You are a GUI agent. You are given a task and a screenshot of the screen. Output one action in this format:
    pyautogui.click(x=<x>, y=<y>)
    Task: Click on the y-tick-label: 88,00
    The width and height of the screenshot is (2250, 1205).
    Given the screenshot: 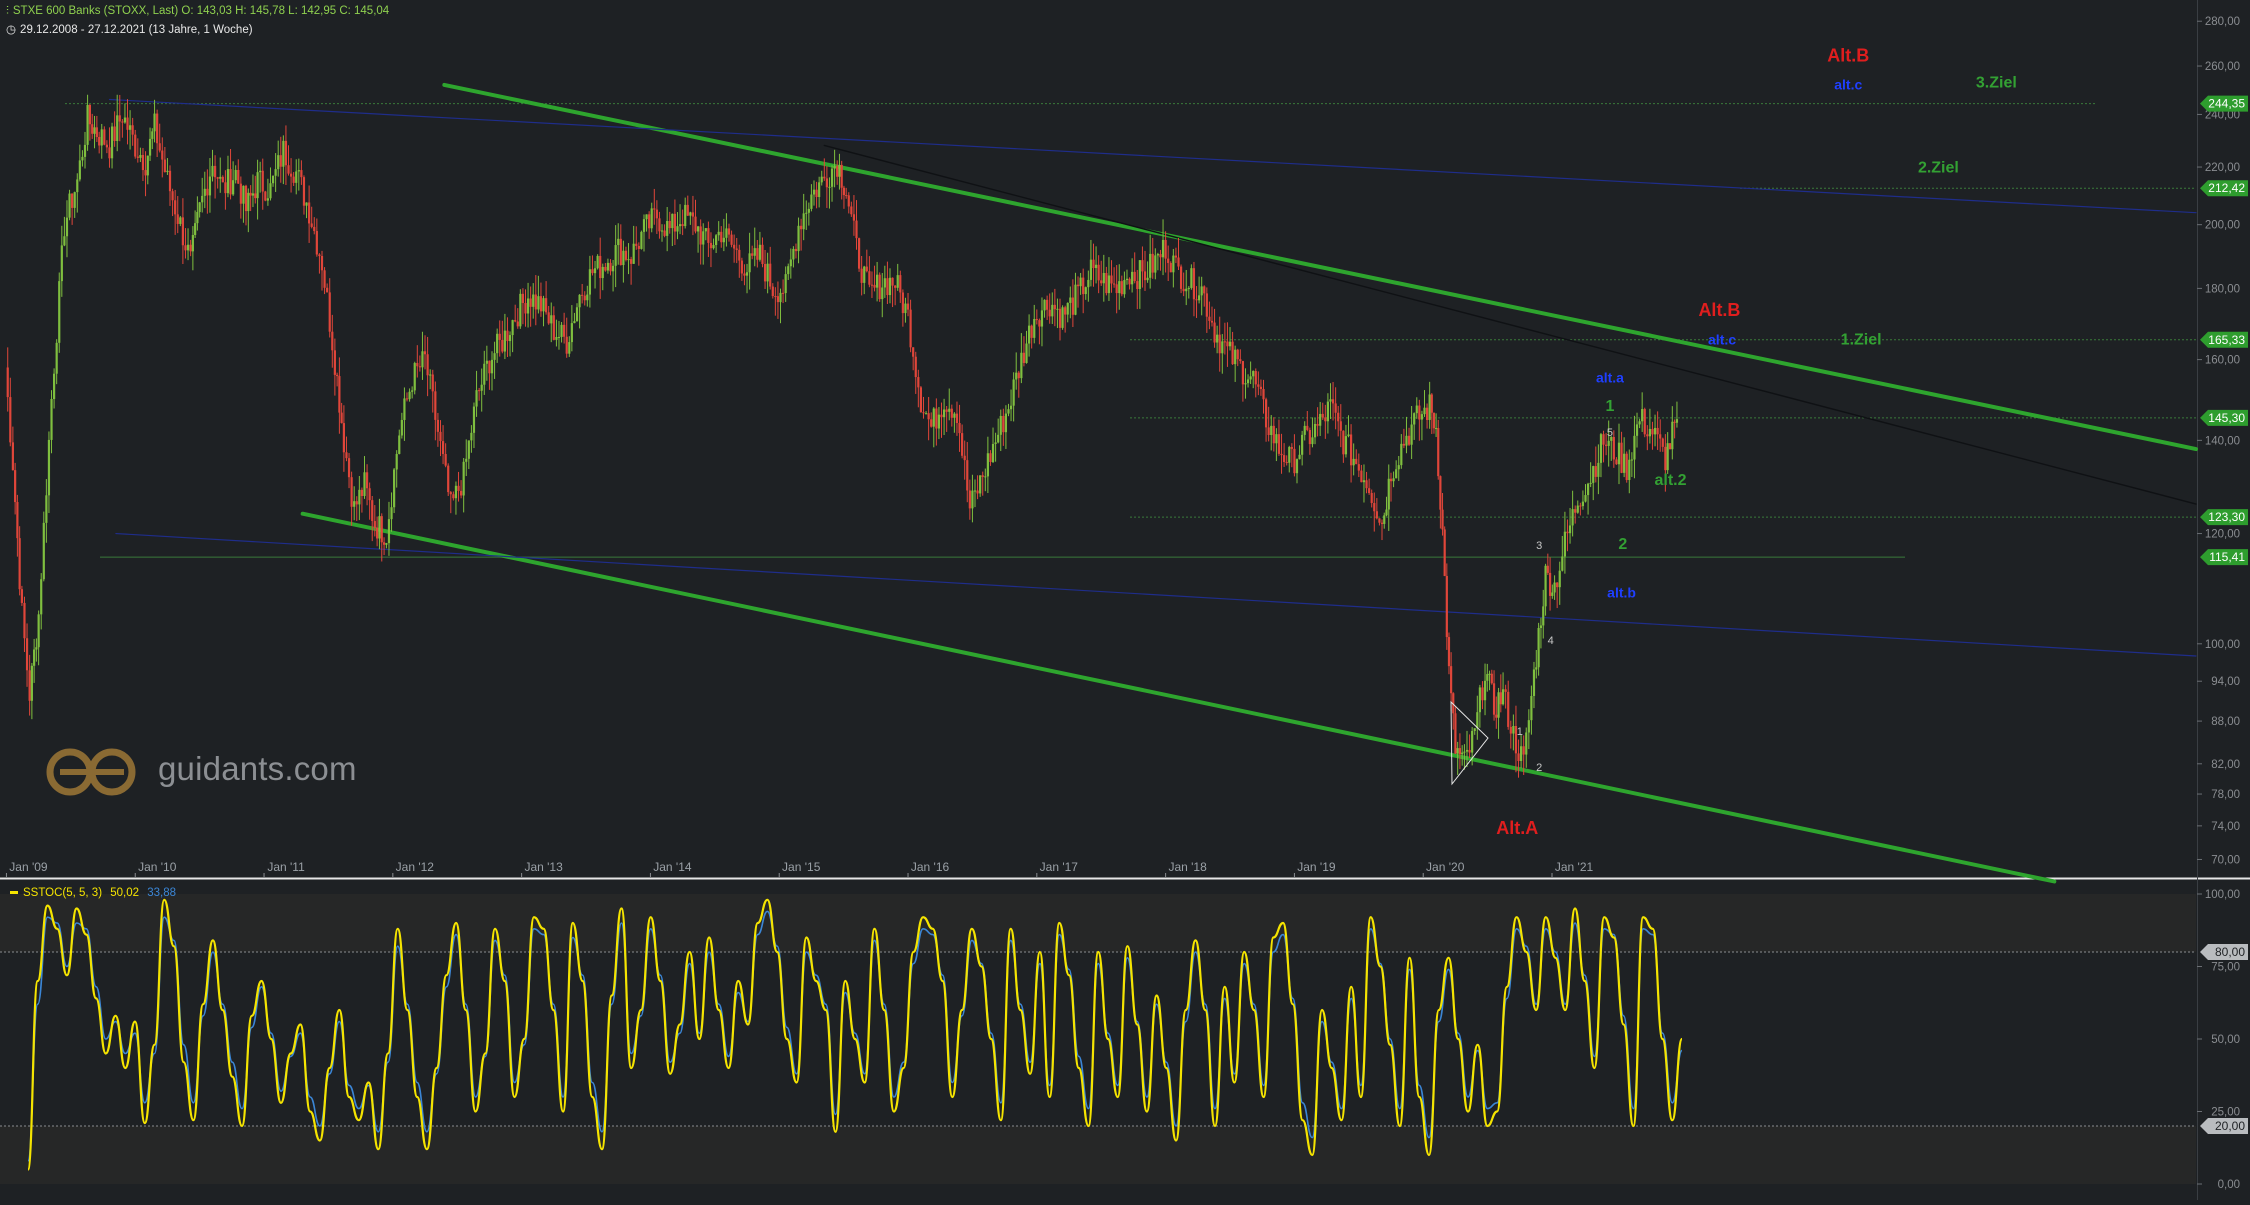 What is the action you would take?
    pyautogui.click(x=2225, y=722)
    